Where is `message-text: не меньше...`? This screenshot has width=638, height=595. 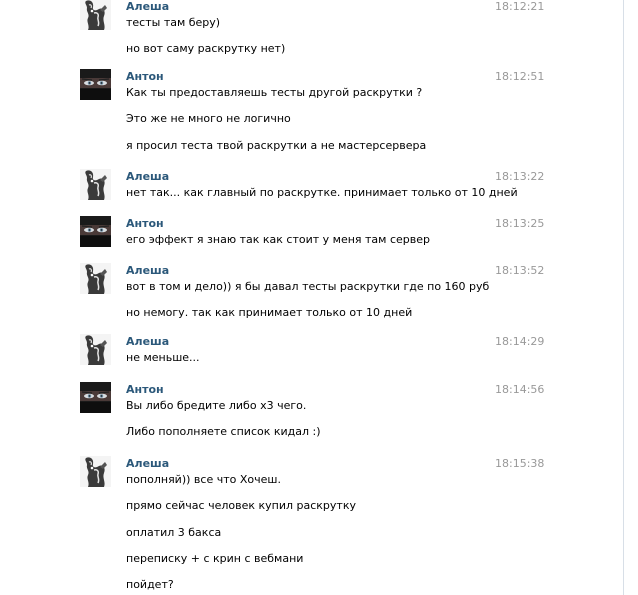
message-text: не меньше... is located at coordinates (163, 357).